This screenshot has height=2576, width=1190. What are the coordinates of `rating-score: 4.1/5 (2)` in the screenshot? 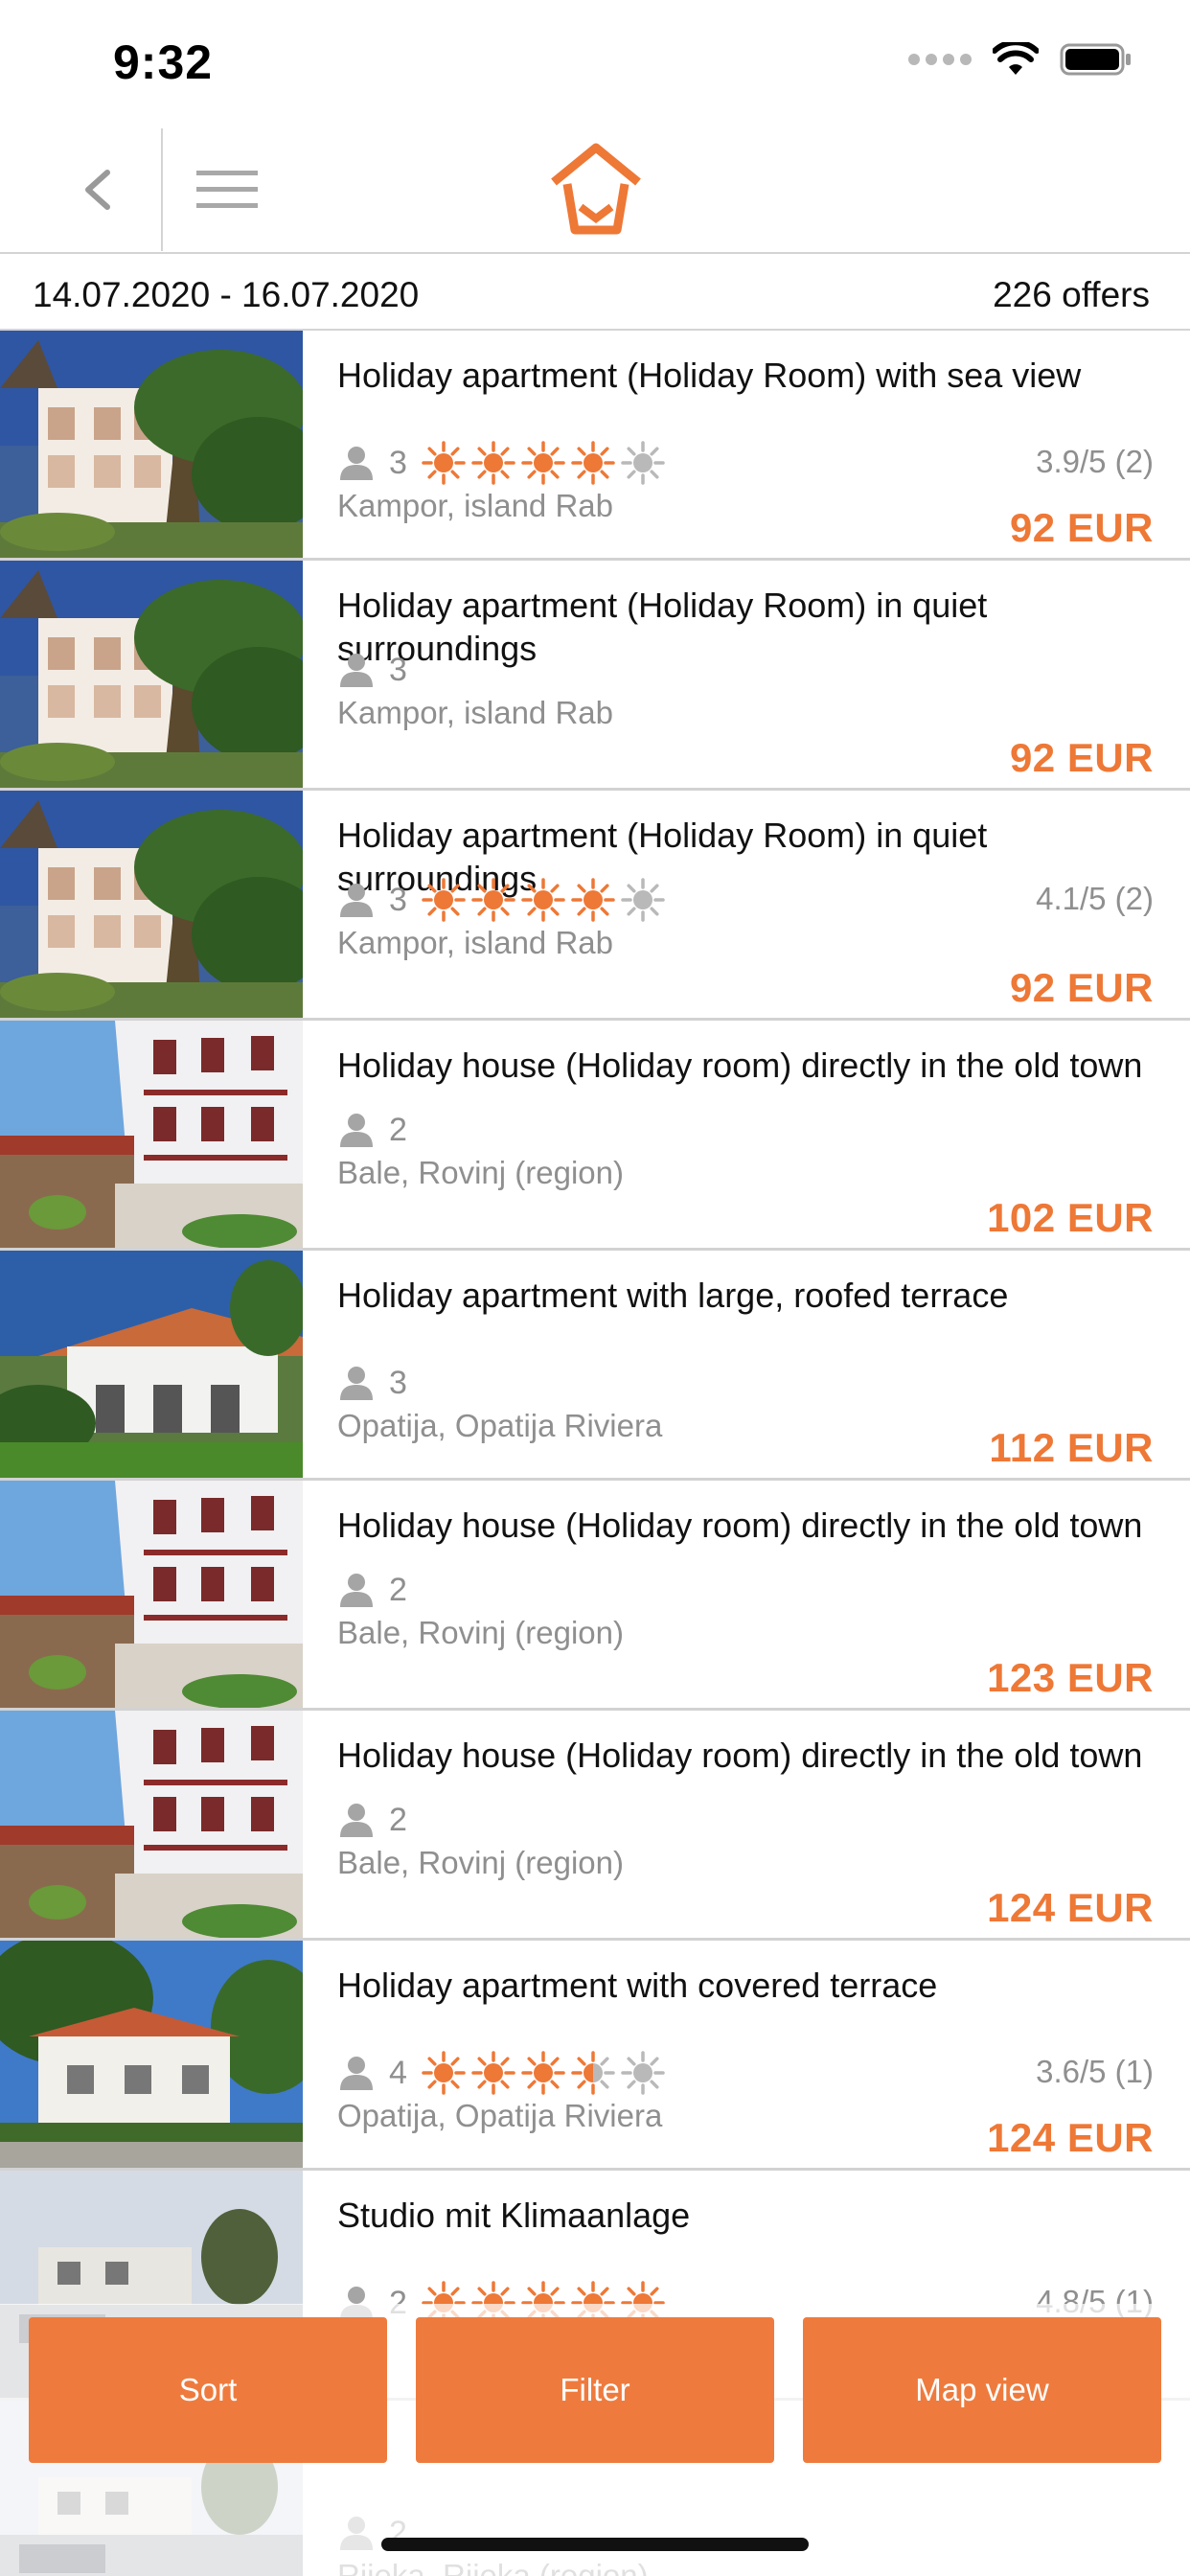 It's located at (1095, 899).